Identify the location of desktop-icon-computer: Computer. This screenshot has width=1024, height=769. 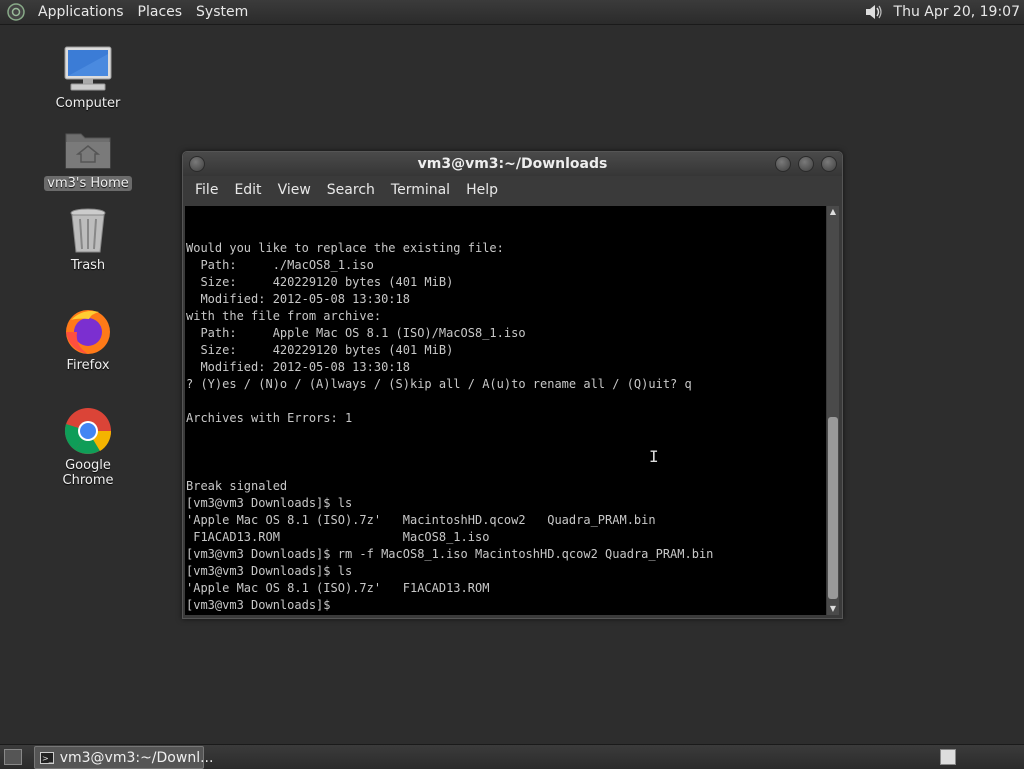
(88, 77).